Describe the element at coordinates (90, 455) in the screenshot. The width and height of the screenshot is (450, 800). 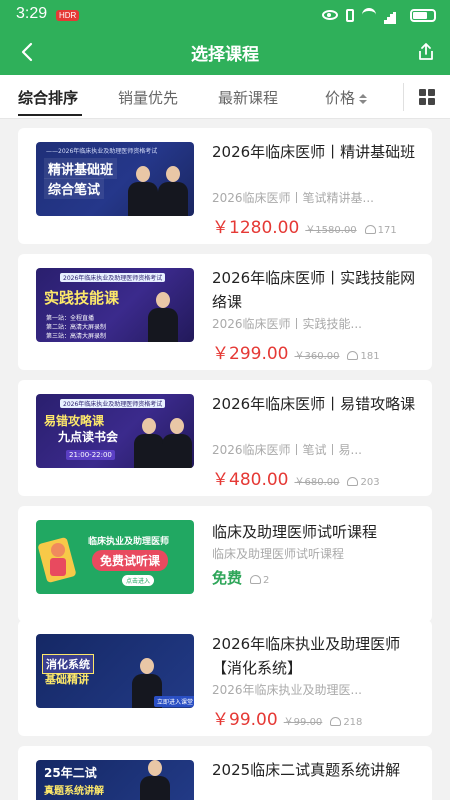
I see `thumb-time: 21:00-22:00` at that location.